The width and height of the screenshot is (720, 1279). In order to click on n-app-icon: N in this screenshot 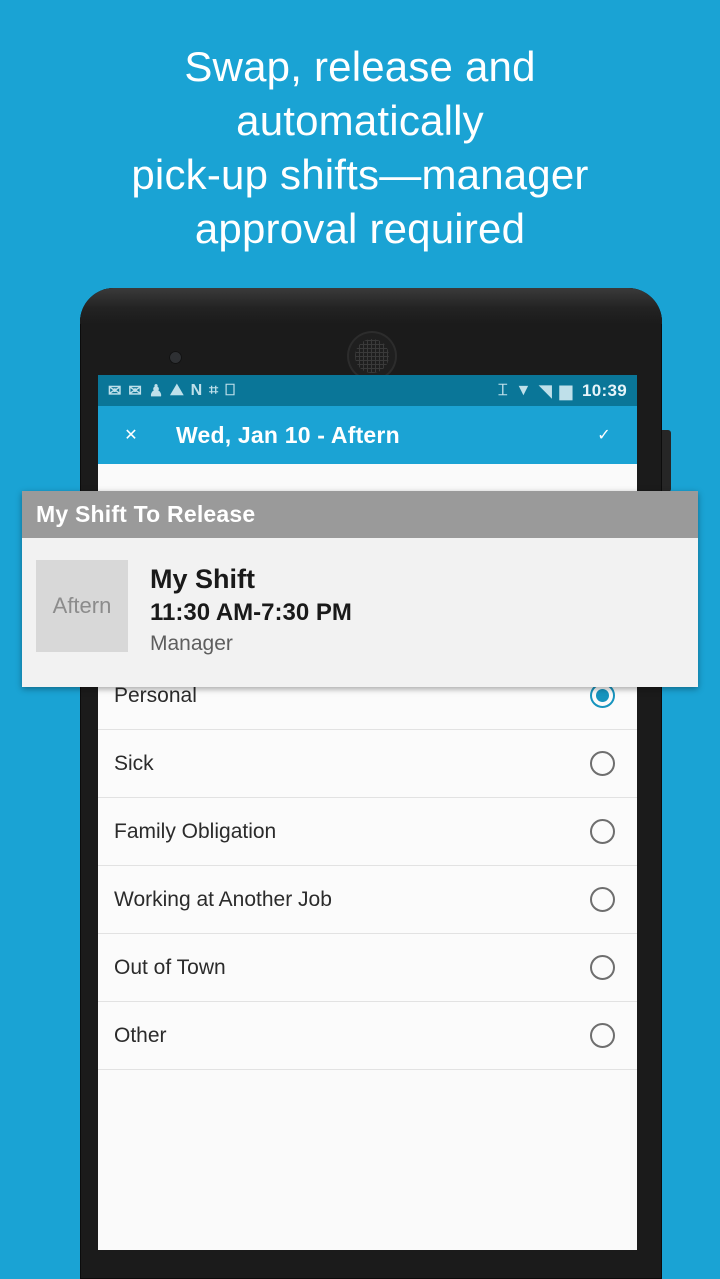, I will do `click(196, 390)`.